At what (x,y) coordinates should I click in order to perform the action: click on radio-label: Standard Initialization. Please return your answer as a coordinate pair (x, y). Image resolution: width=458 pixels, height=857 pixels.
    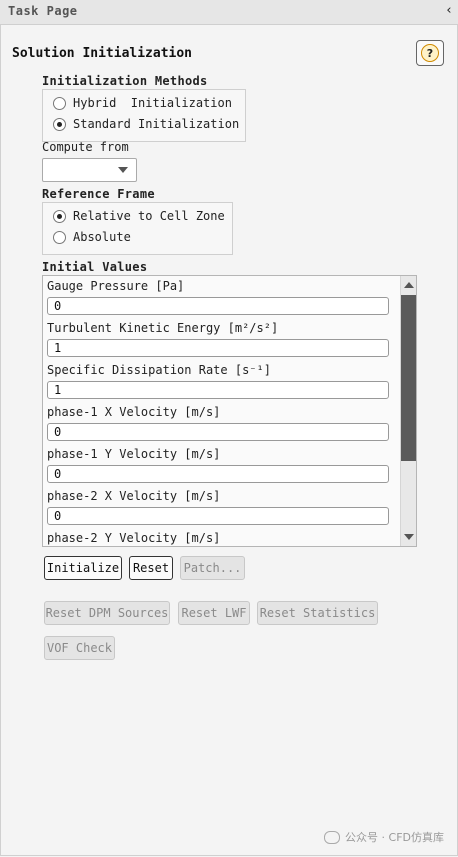
    Looking at the image, I should click on (156, 124).